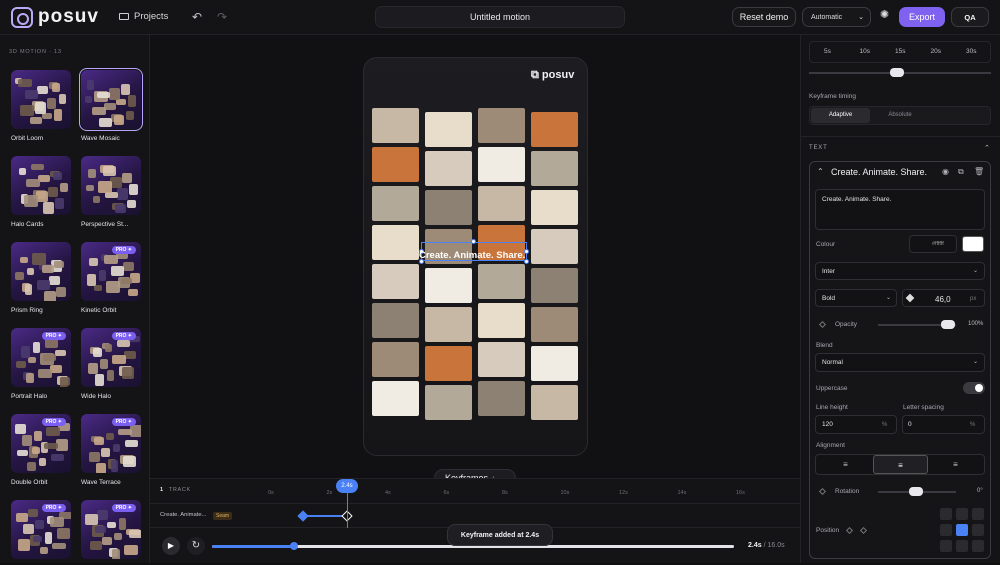 The image size is (1000, 565). Describe the element at coordinates (955, 464) in the screenshot. I see `align-right-icon: ≡` at that location.